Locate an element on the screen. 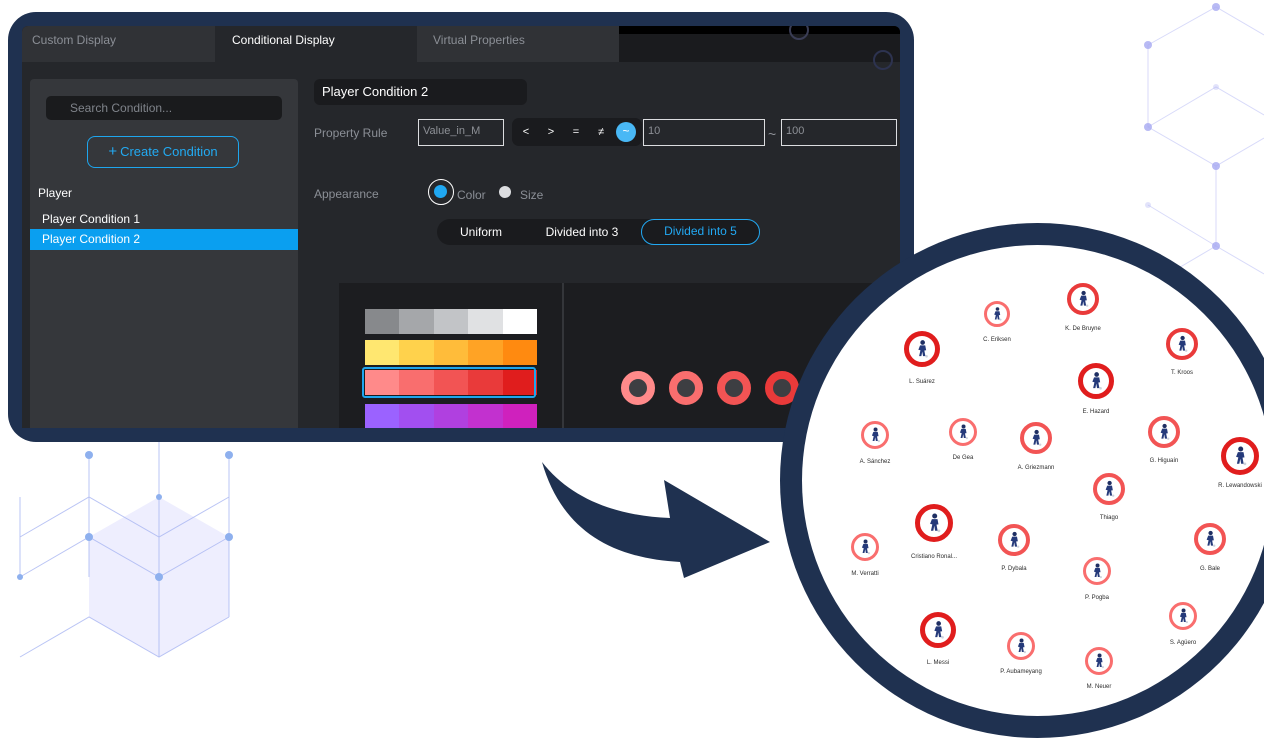 This screenshot has height=738, width=1264. size-radio is located at coordinates (505, 192).